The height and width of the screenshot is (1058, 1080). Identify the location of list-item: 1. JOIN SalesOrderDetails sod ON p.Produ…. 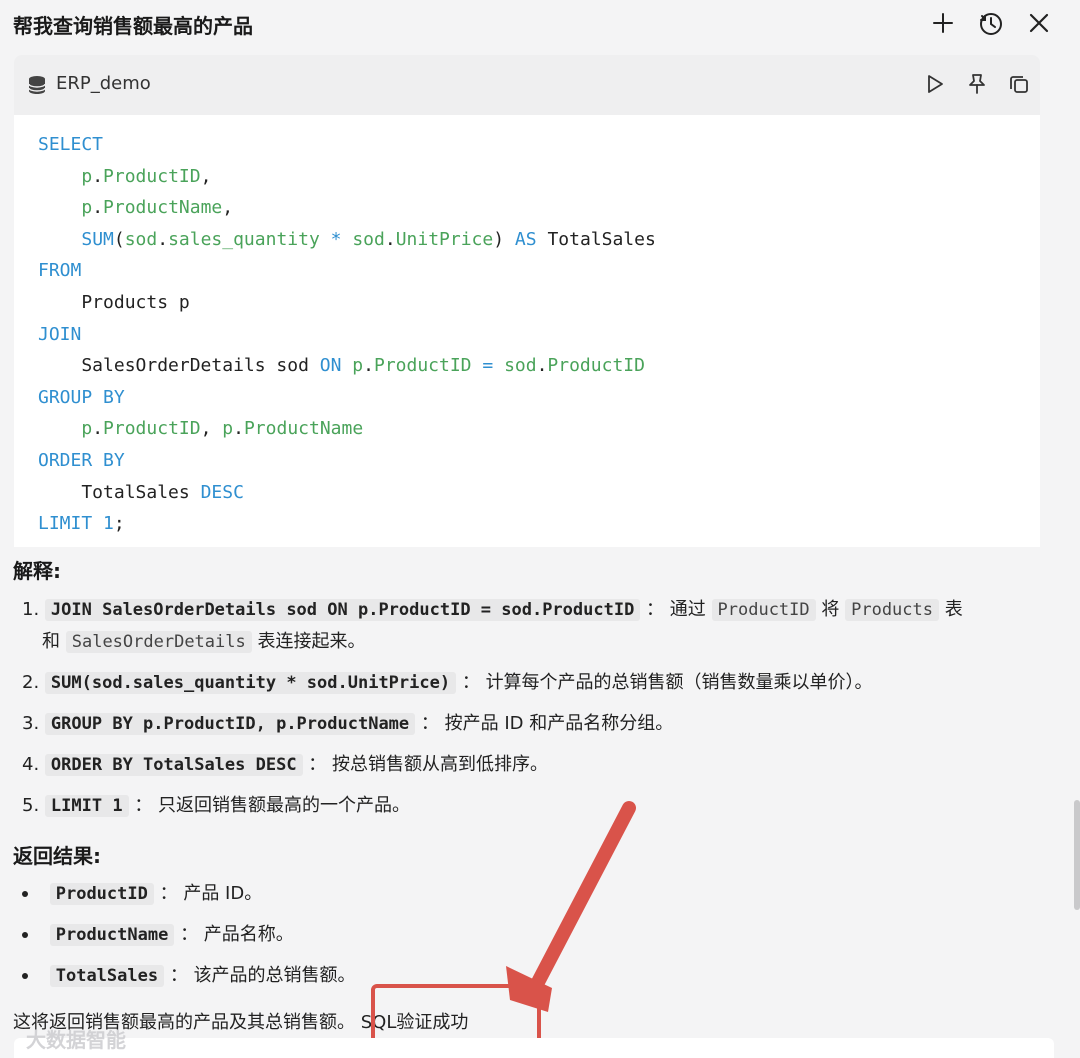
(492, 610).